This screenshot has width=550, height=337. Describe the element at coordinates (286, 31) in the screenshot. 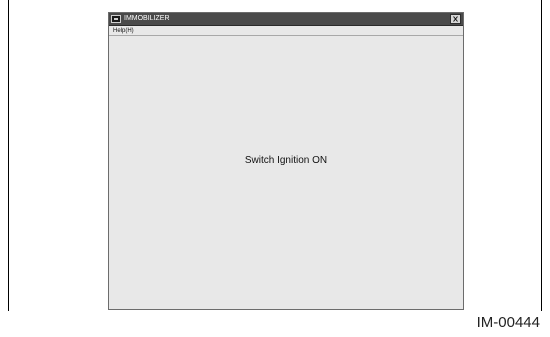

I see `menu-bar: Help(H)` at that location.